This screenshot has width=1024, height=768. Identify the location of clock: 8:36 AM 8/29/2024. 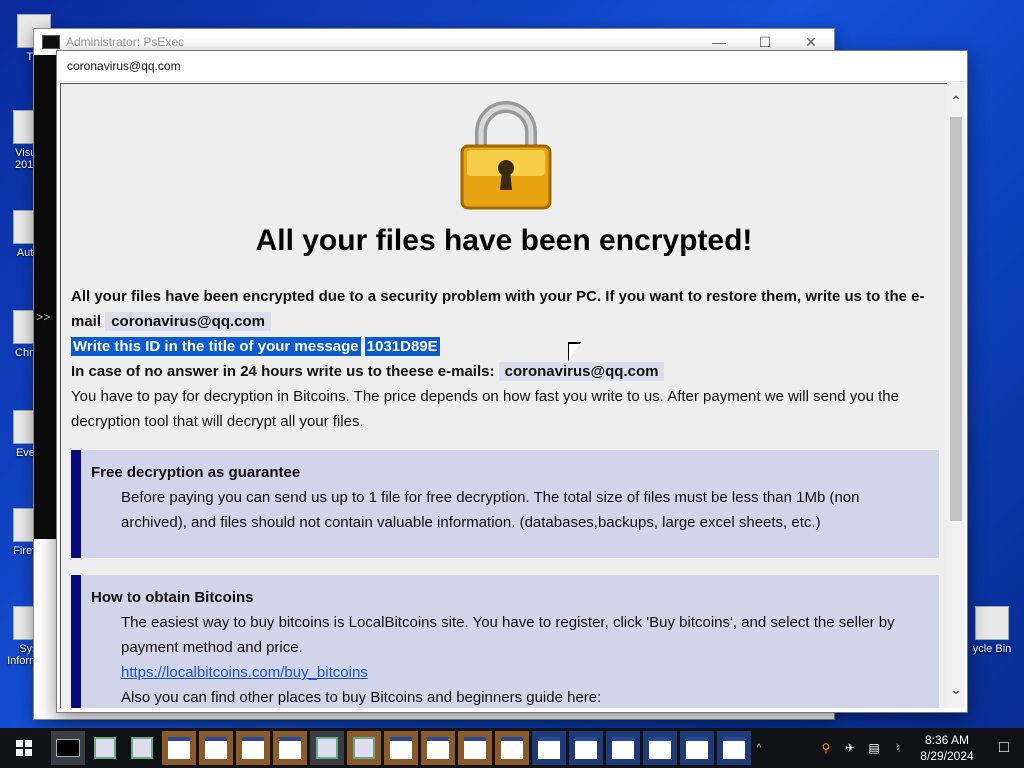
(947, 748).